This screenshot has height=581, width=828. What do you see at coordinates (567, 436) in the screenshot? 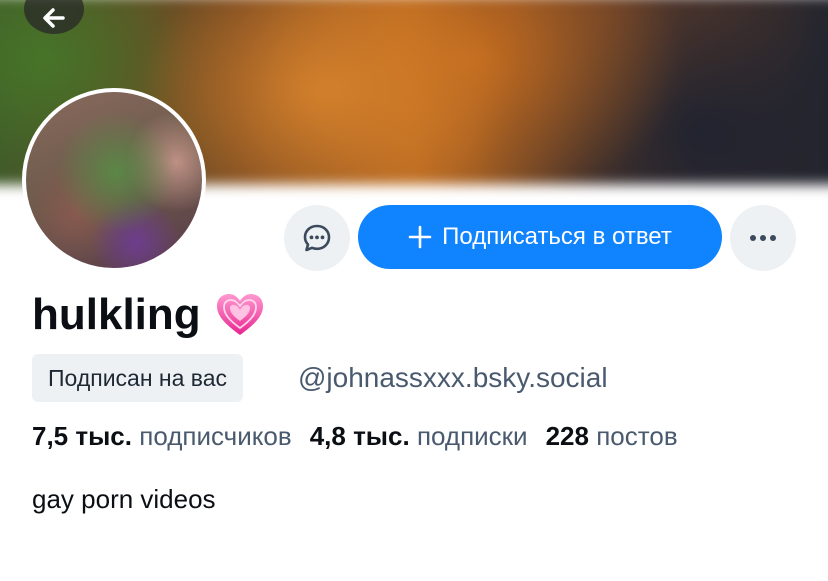
I see `posts-count: 228` at bounding box center [567, 436].